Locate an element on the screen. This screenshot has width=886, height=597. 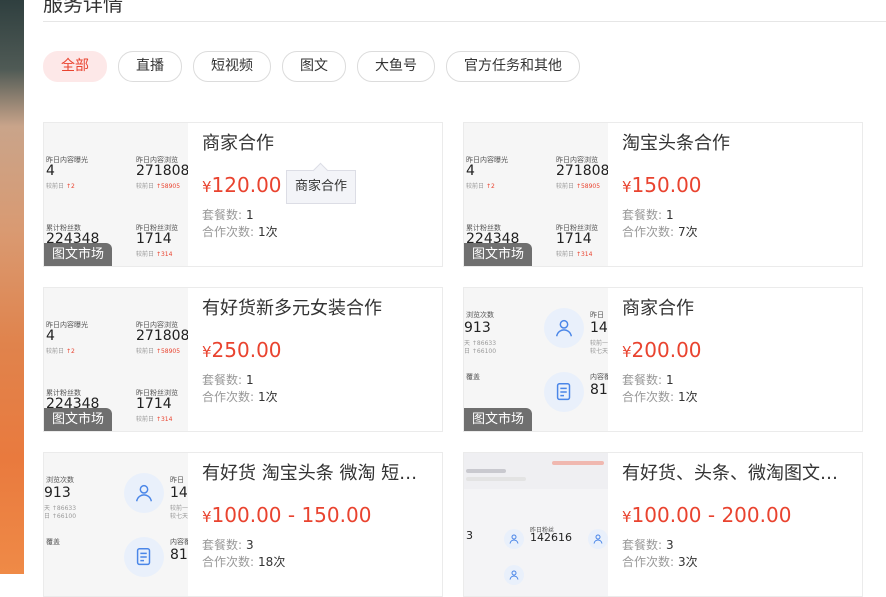
stat-value: 3 is located at coordinates (469, 535).